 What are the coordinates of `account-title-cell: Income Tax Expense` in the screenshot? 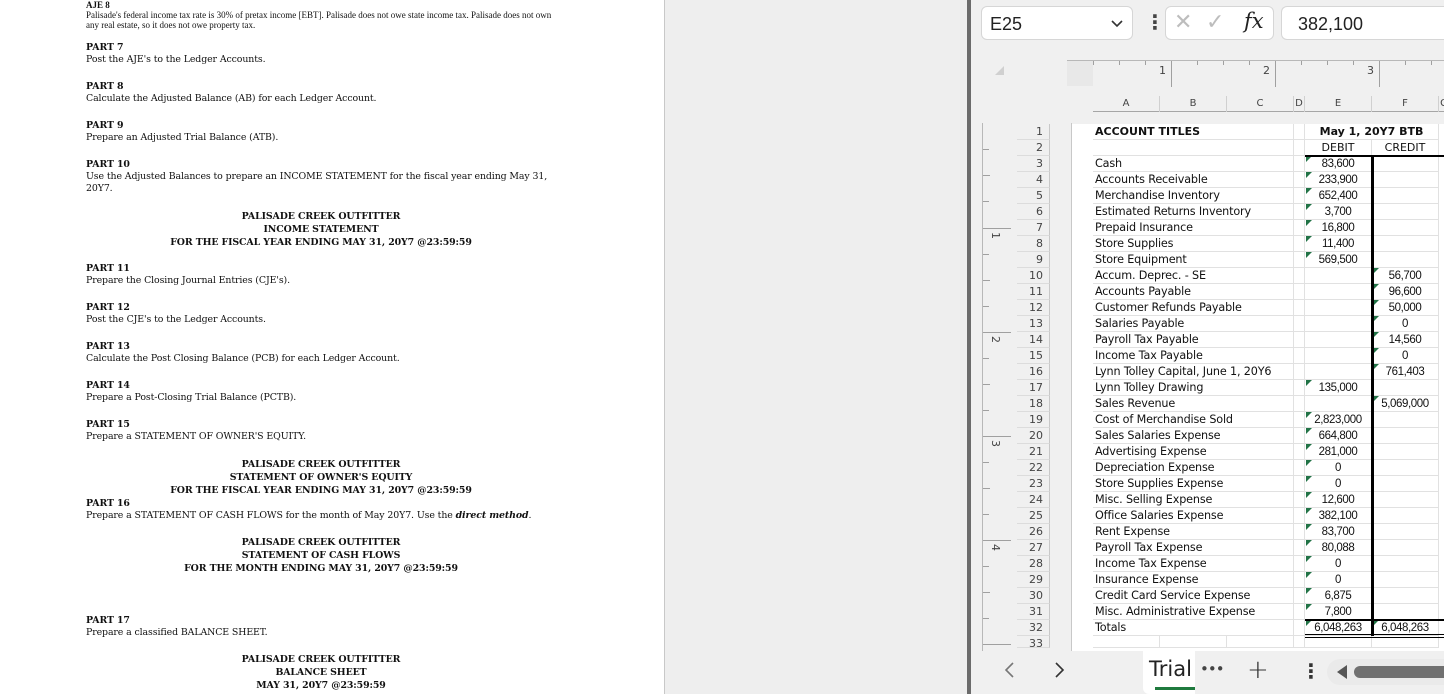 It's located at (1193, 564).